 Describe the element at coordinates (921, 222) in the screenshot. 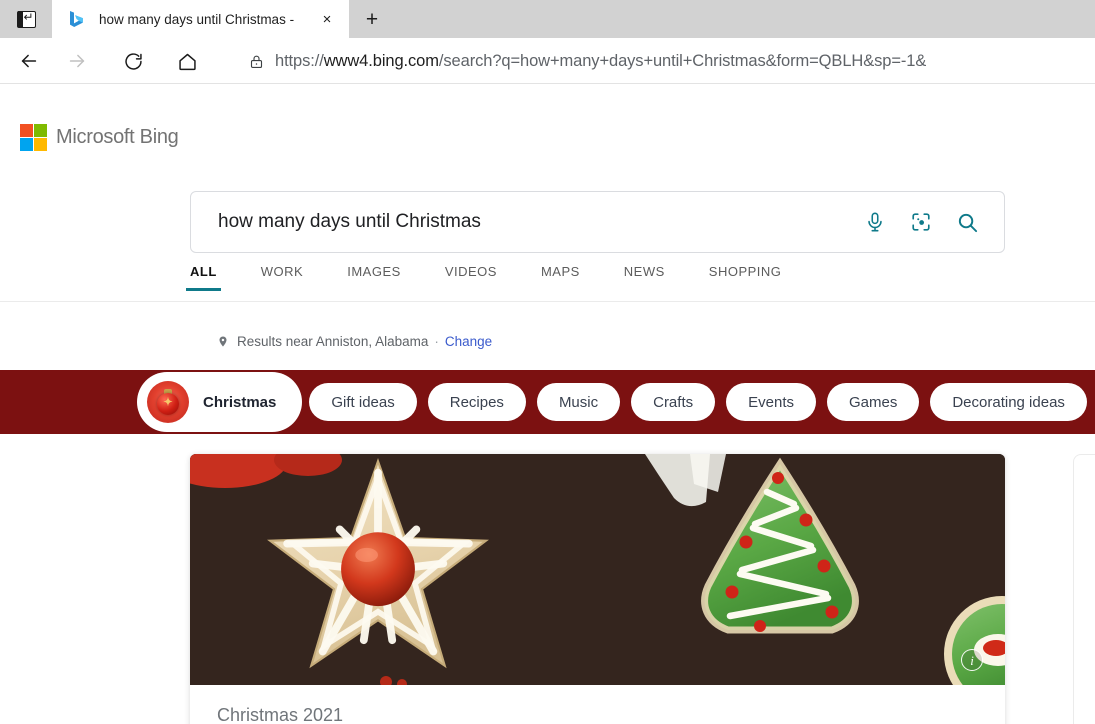

I see `visual-search-icon` at that location.